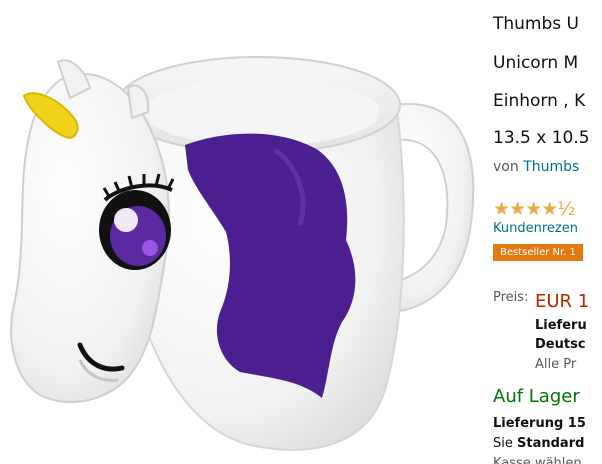 The height and width of the screenshot is (464, 602). What do you see at coordinates (538, 252) in the screenshot?
I see `bestseller-badge: Bestseller Nr. 1` at bounding box center [538, 252].